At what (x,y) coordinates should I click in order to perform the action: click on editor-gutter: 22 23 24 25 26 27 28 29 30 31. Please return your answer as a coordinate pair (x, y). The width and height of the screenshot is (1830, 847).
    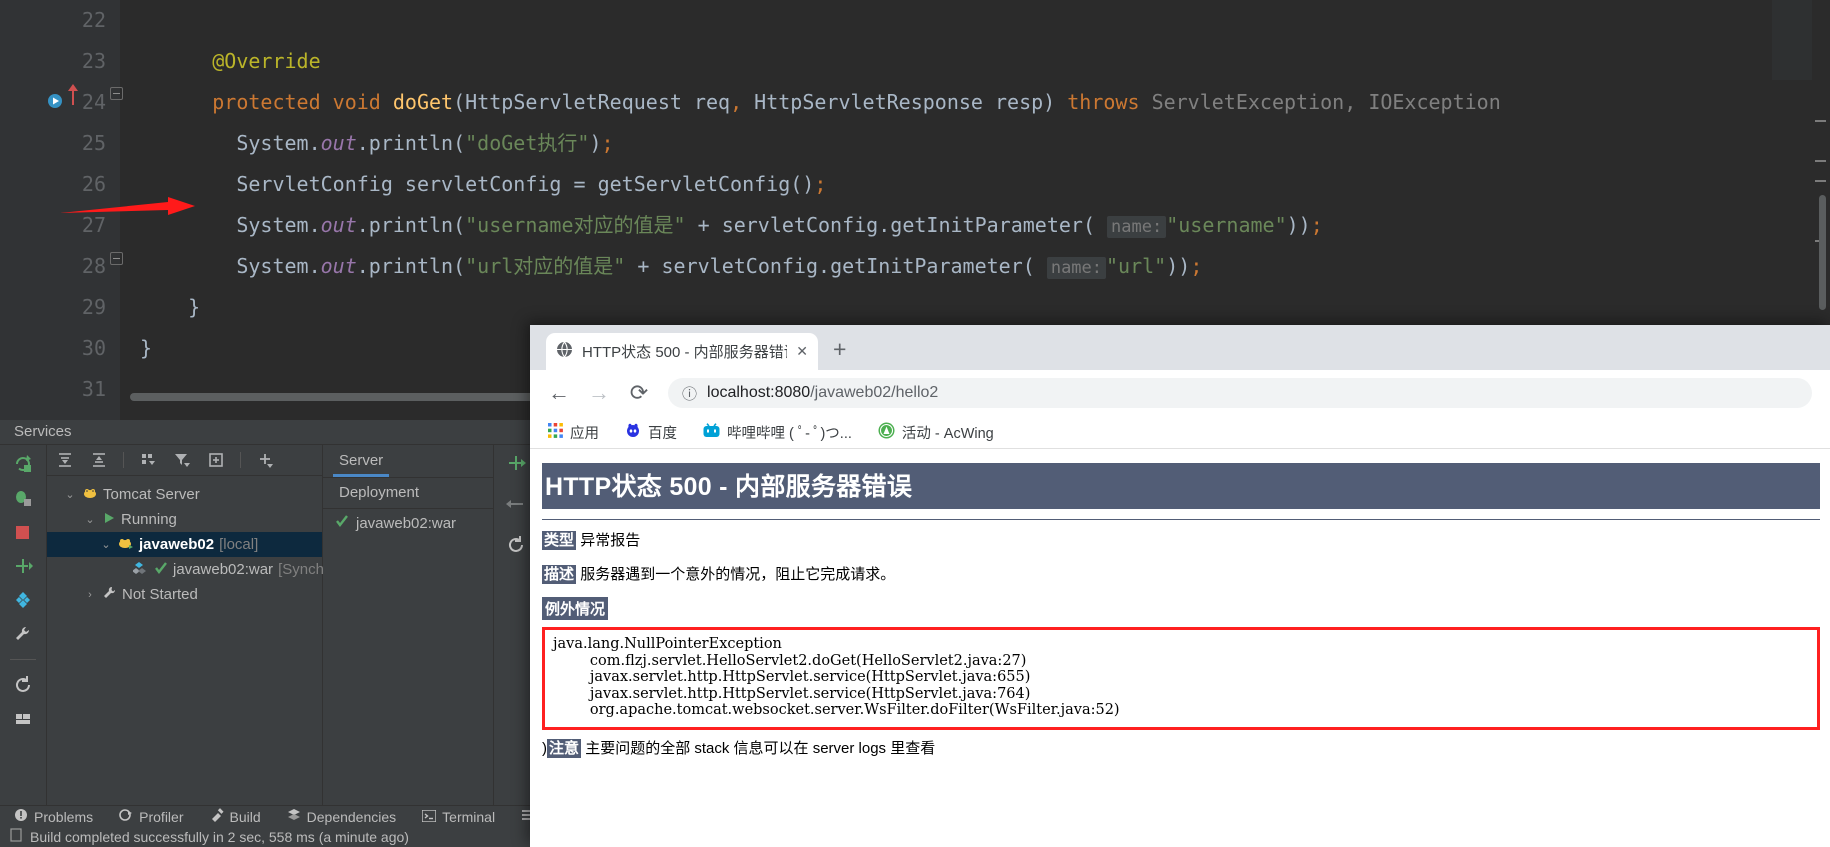
    Looking at the image, I should click on (61, 210).